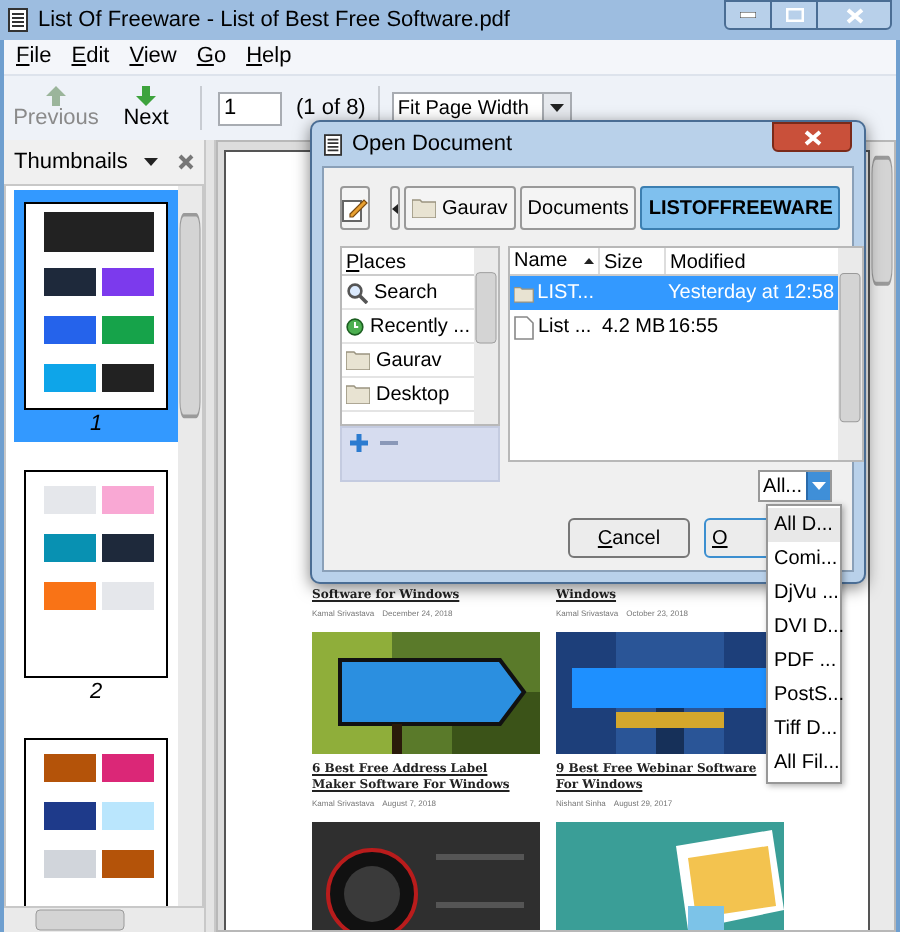  I want to click on down-arrow-icon, so click(146, 95).